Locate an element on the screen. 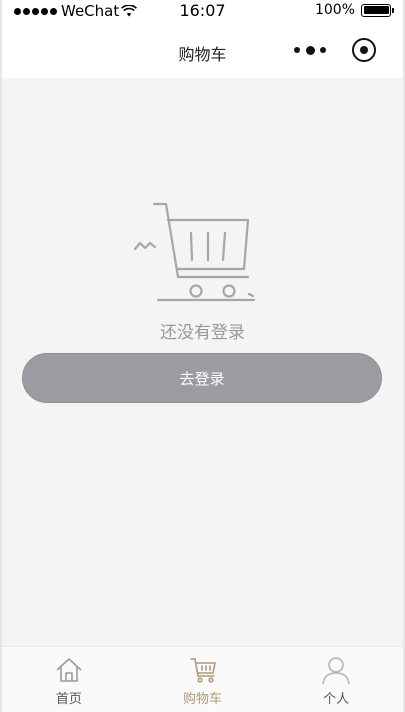  more-dots-icon is located at coordinates (297, 50).